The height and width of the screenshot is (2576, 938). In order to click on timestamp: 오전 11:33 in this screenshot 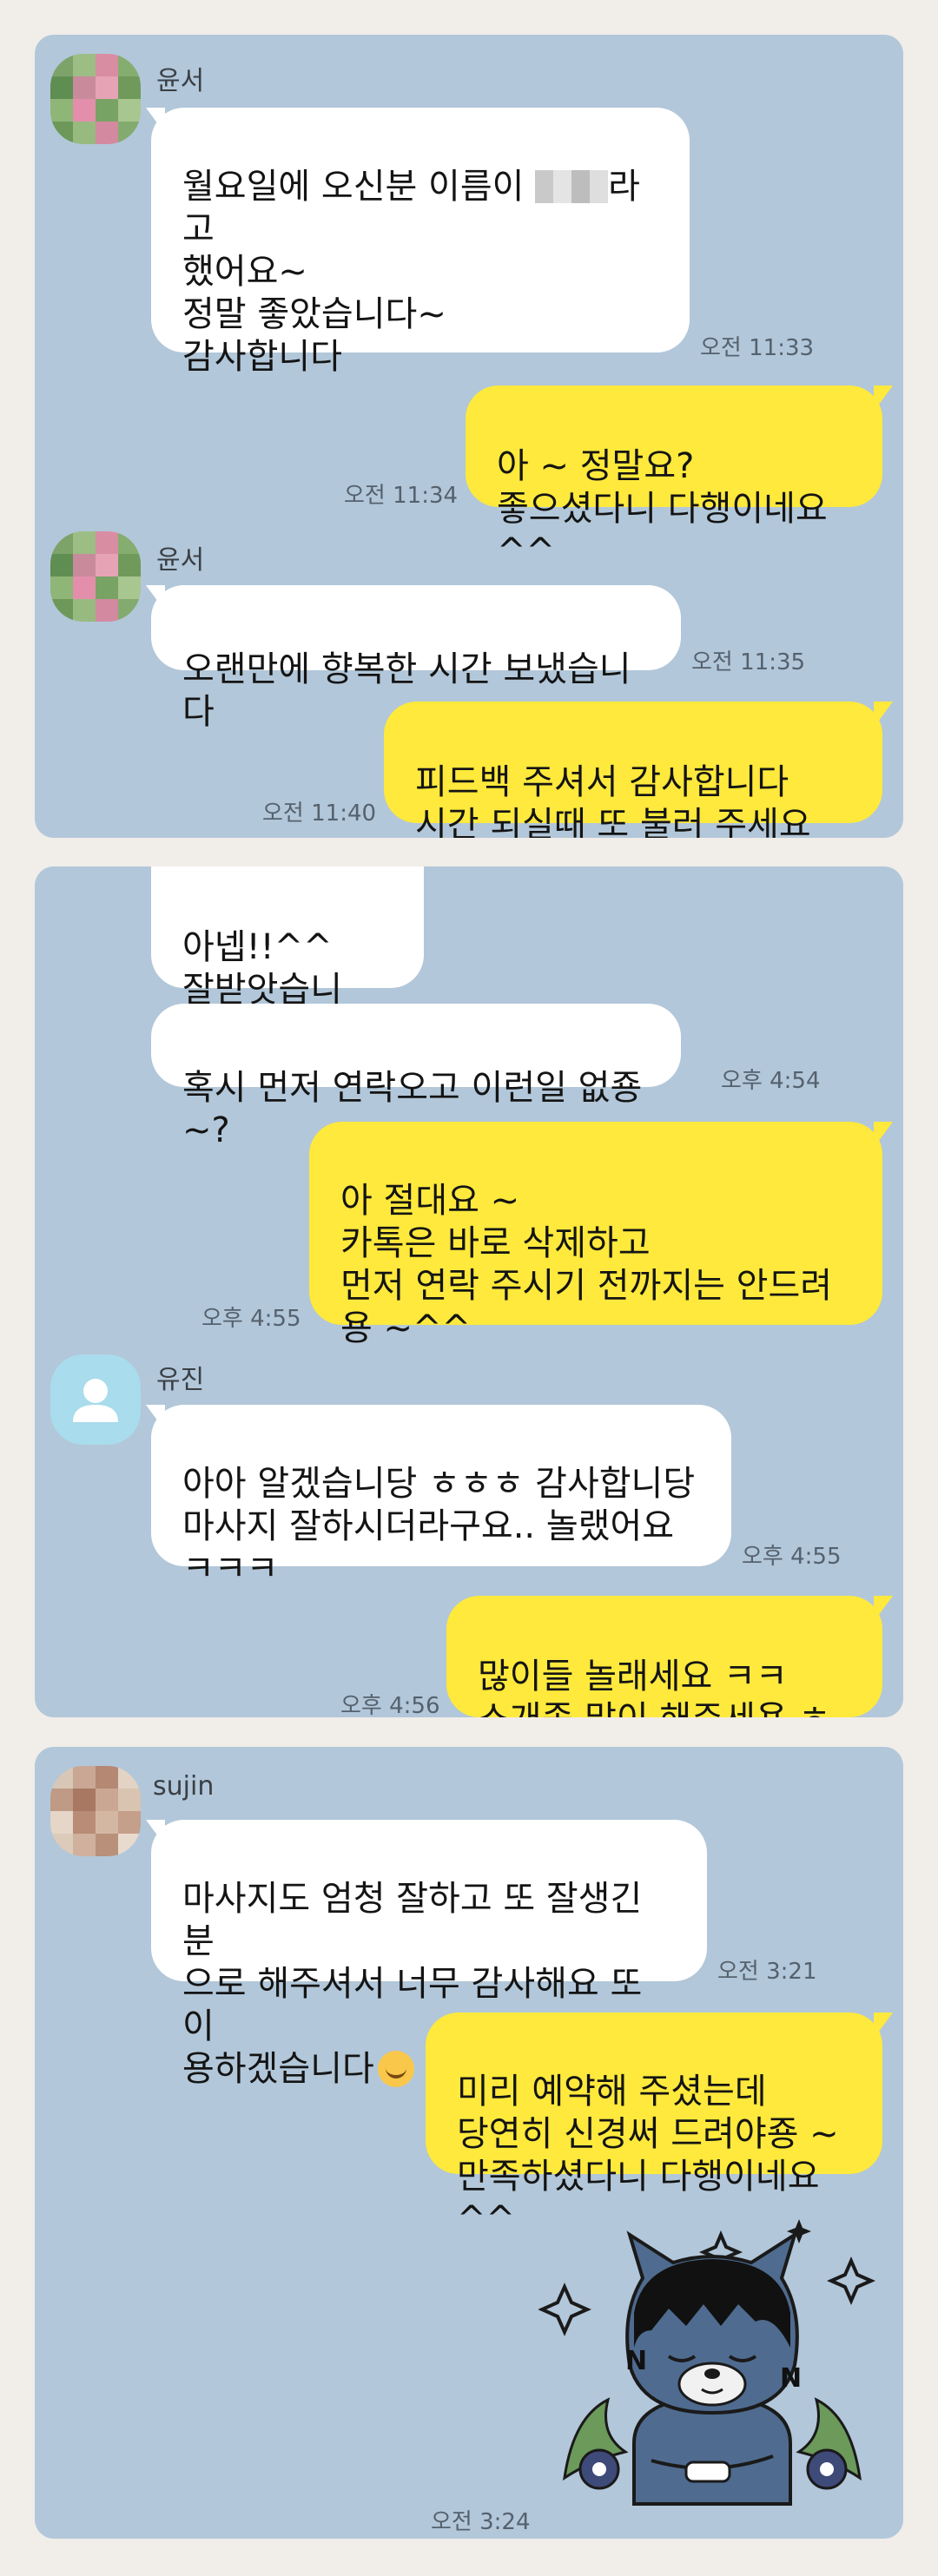, I will do `click(757, 348)`.